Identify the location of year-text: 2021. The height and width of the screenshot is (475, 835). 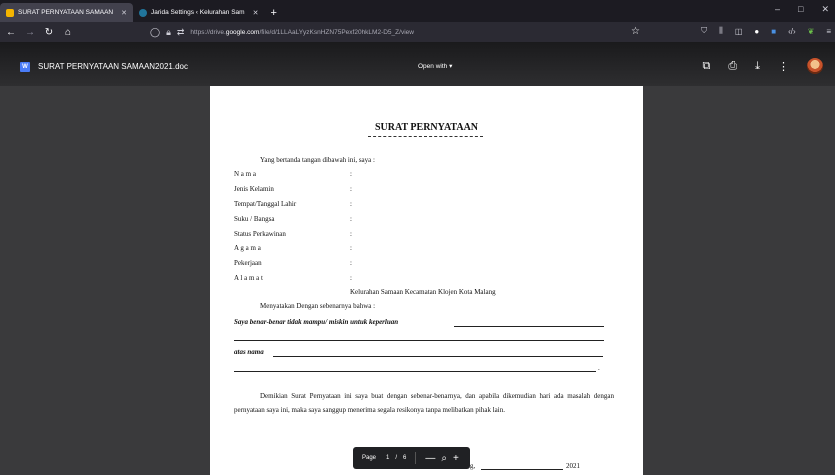
(573, 466).